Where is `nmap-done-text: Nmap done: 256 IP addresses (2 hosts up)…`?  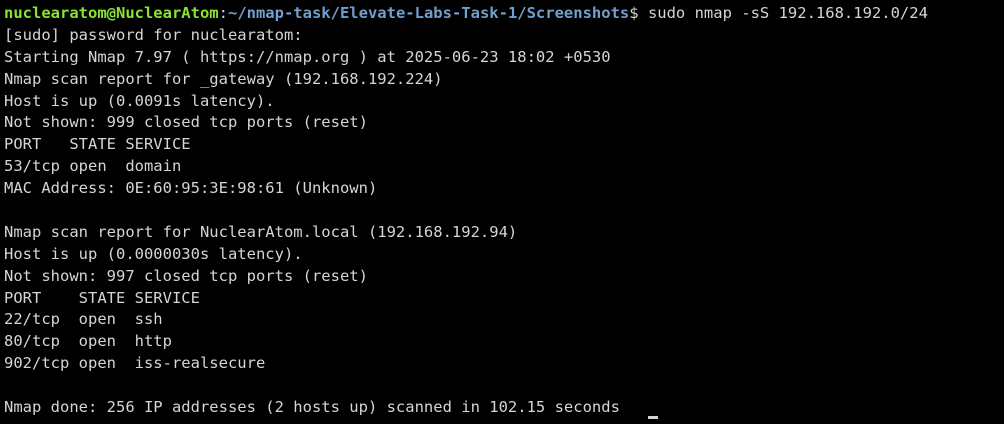
nmap-done-text: Nmap done: 256 IP addresses (2 hosts up)… is located at coordinates (312, 407).